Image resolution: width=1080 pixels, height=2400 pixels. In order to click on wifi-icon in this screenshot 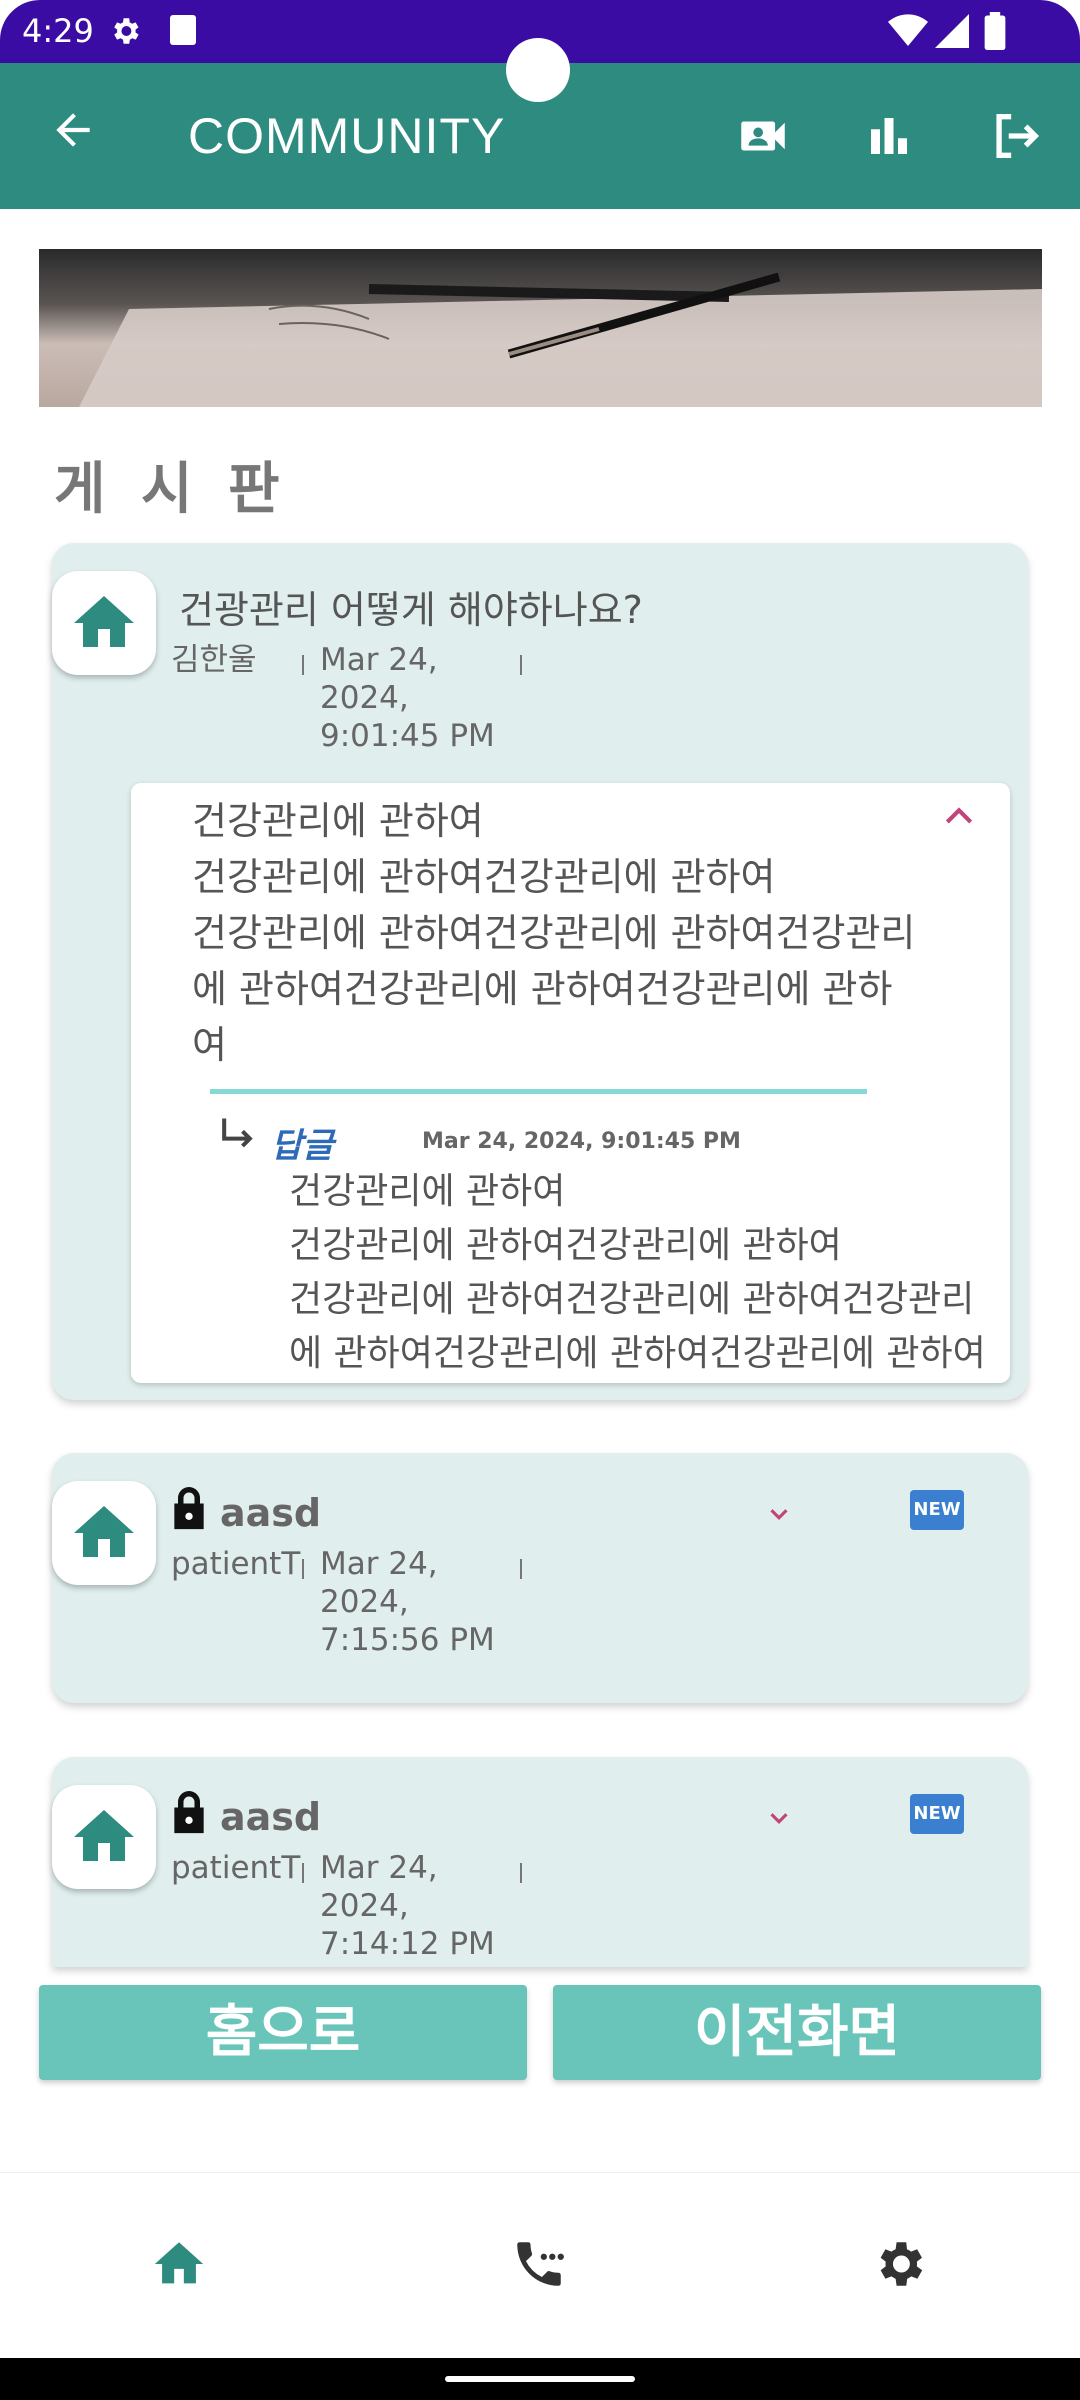, I will do `click(908, 30)`.